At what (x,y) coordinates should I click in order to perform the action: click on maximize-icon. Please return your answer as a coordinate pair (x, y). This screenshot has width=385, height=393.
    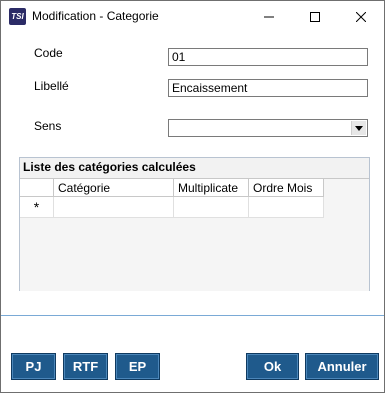
    Looking at the image, I should click on (315, 16).